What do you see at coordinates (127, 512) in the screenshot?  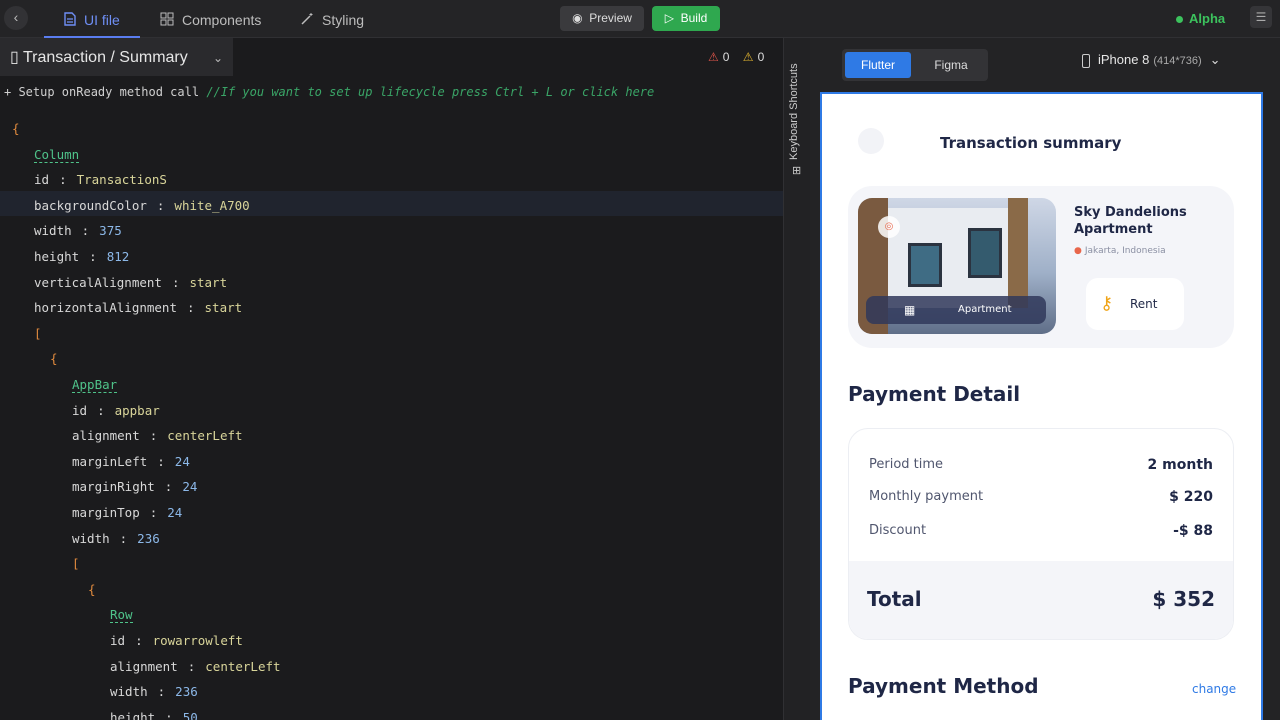 I see `code-line: marginTop:24` at bounding box center [127, 512].